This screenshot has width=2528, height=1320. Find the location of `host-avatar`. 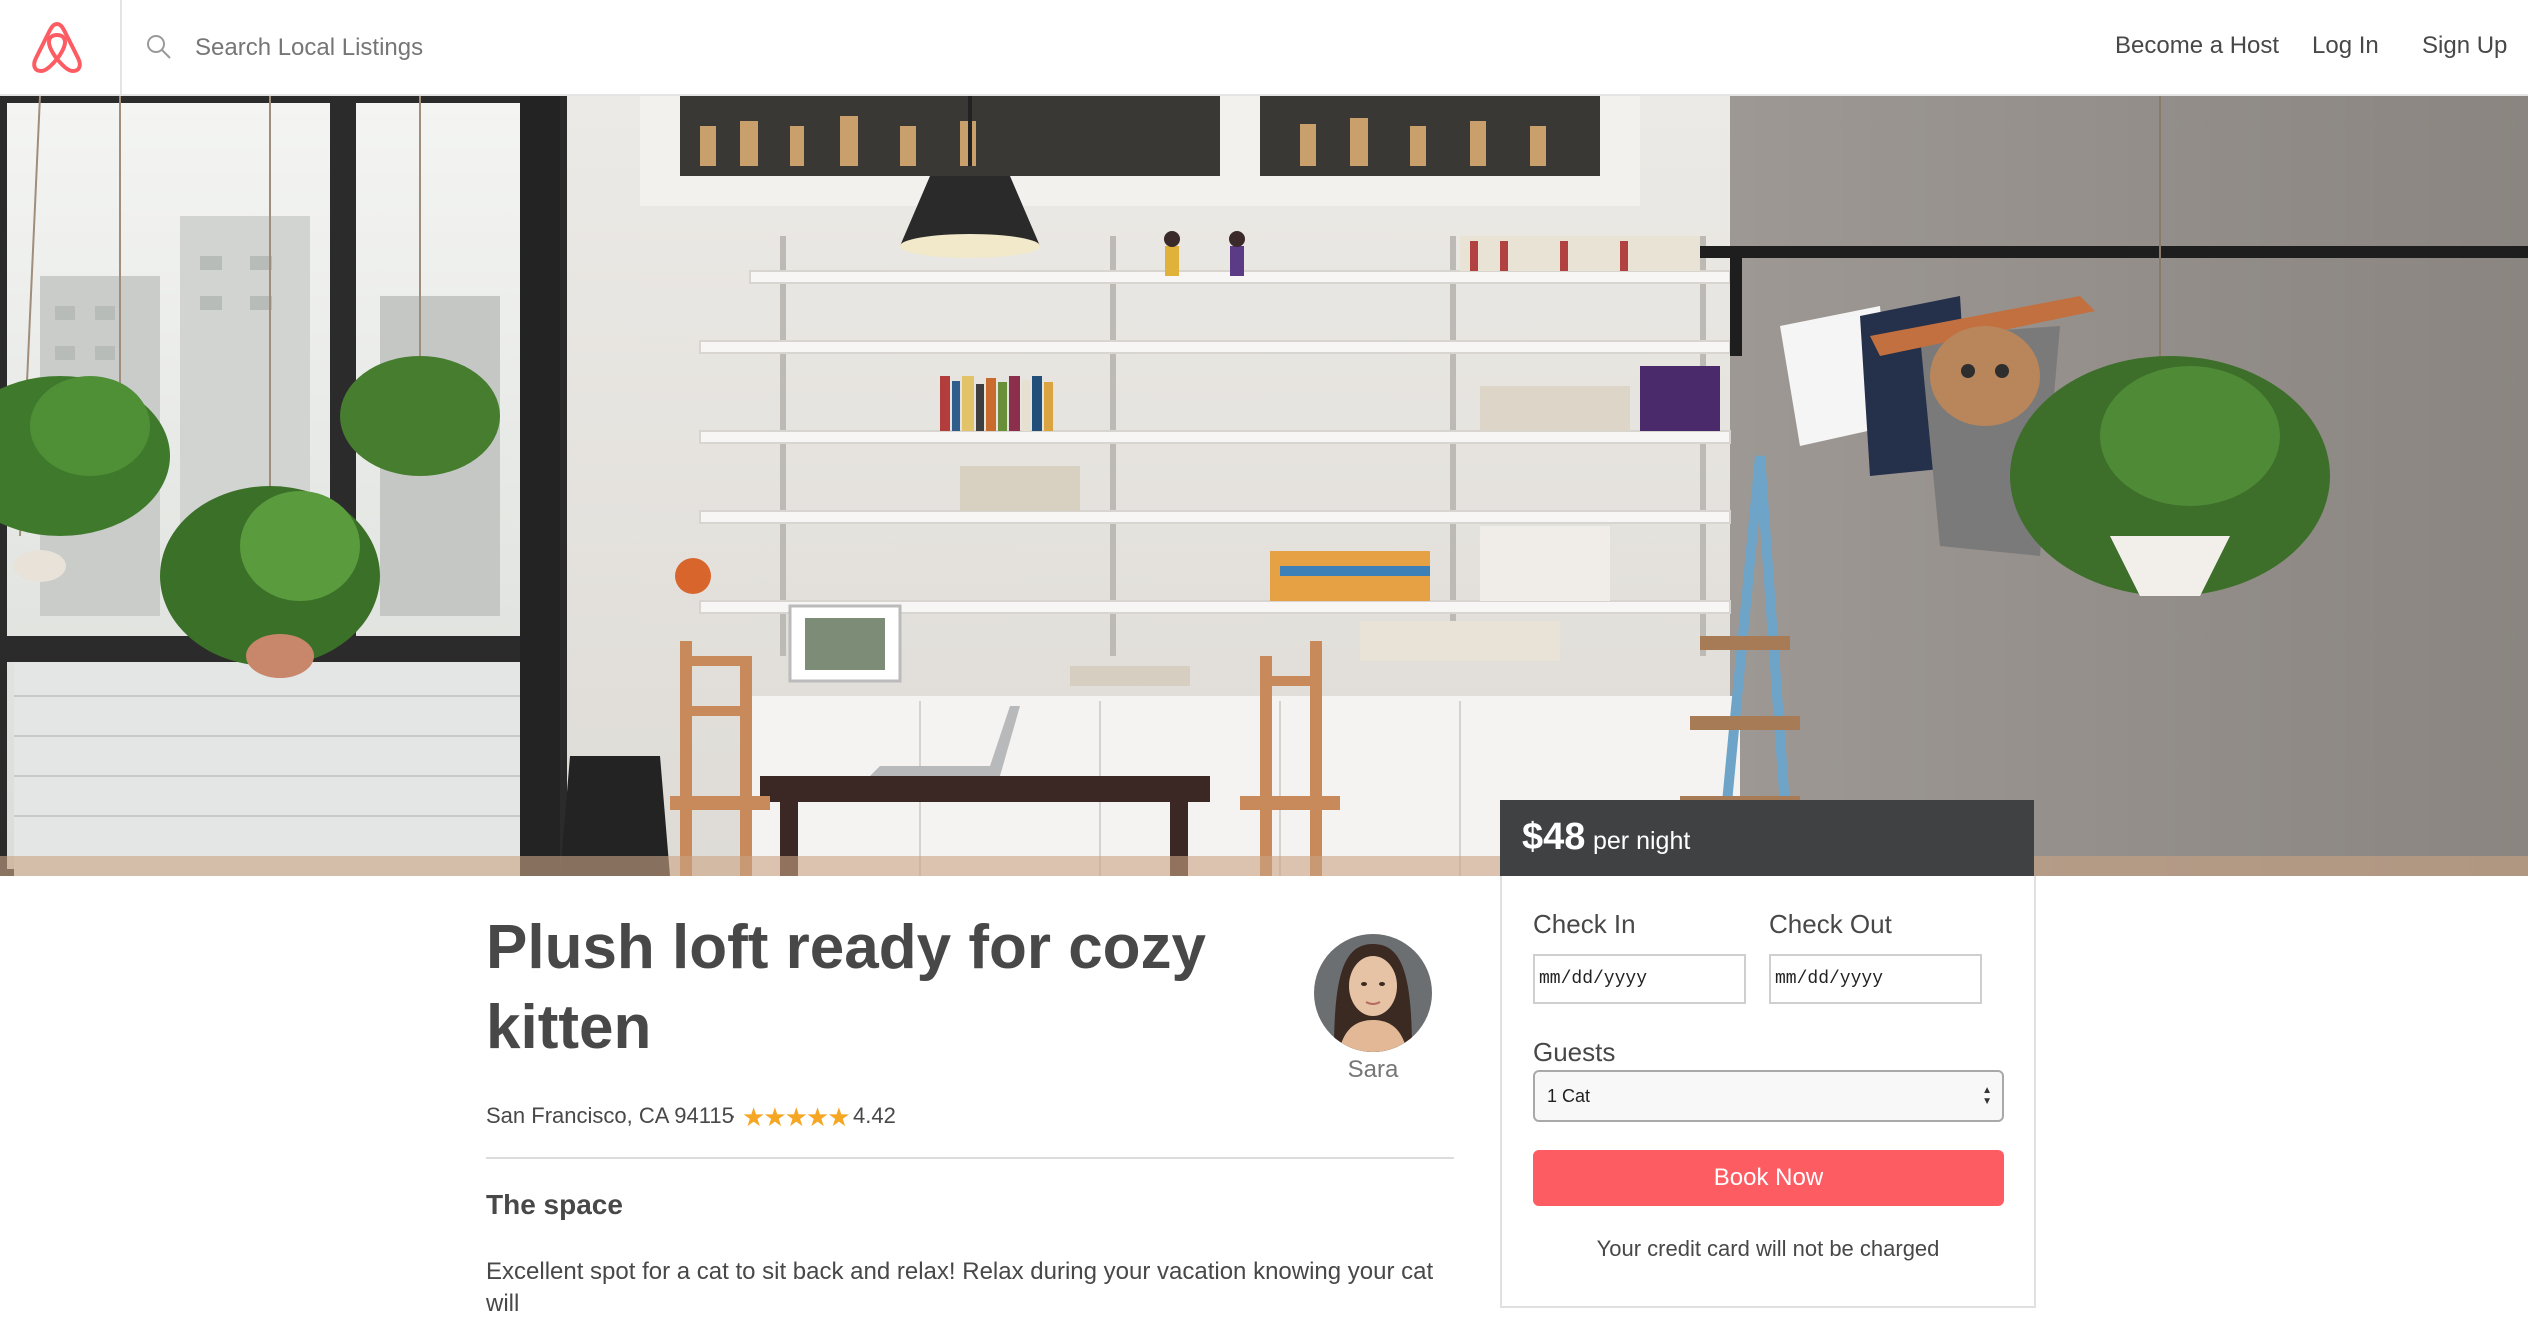

host-avatar is located at coordinates (1373, 993).